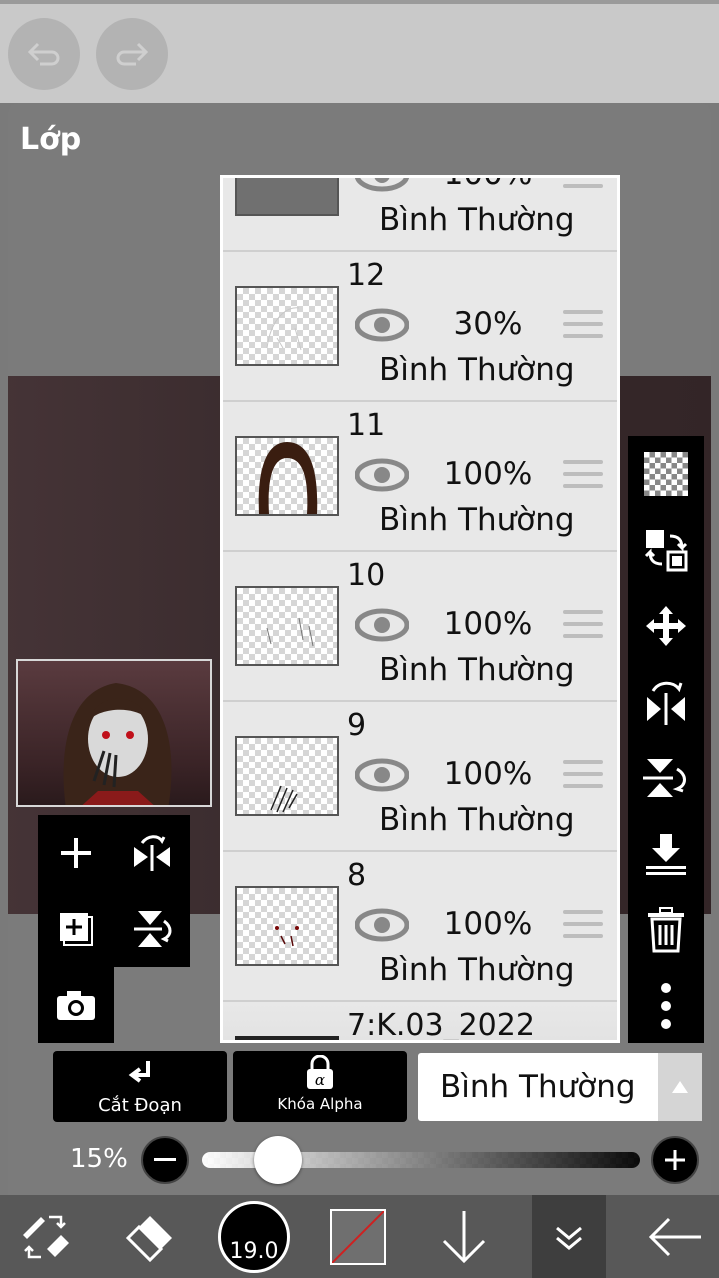 This screenshot has height=1278, width=719. I want to click on duplicate-icon, so click(76, 929).